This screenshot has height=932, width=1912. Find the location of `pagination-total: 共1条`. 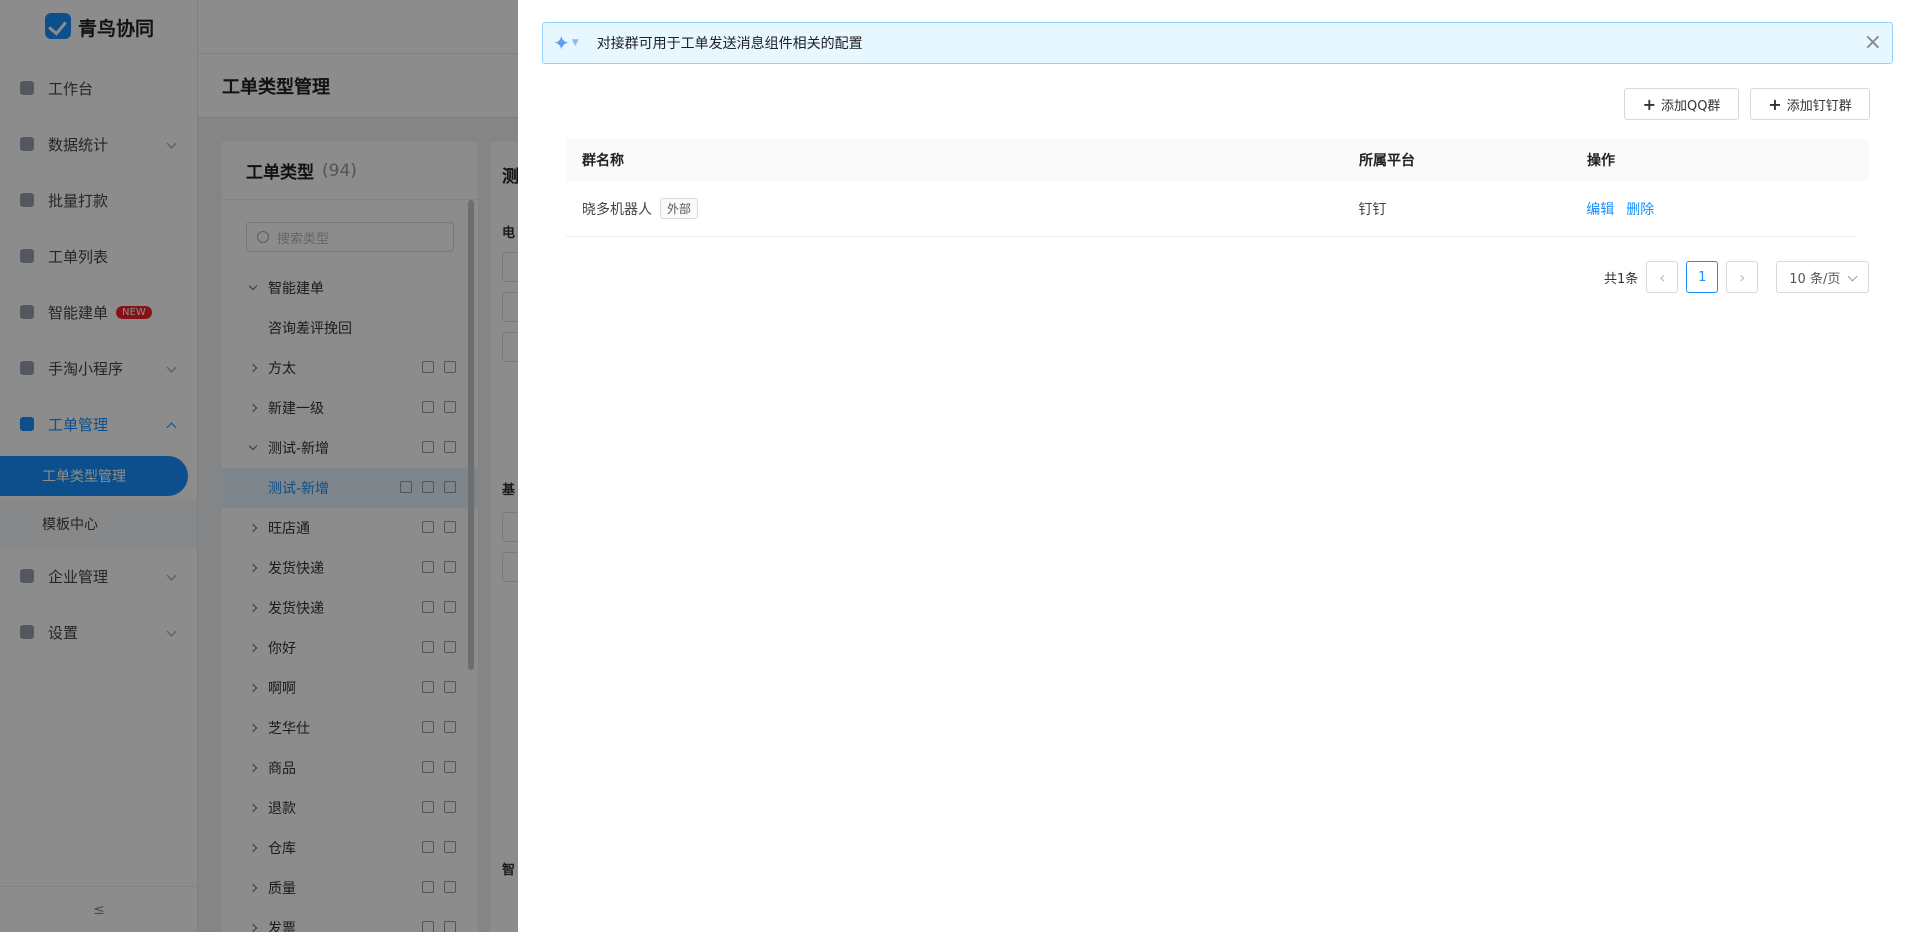

pagination-total: 共1条 is located at coordinates (1621, 279).